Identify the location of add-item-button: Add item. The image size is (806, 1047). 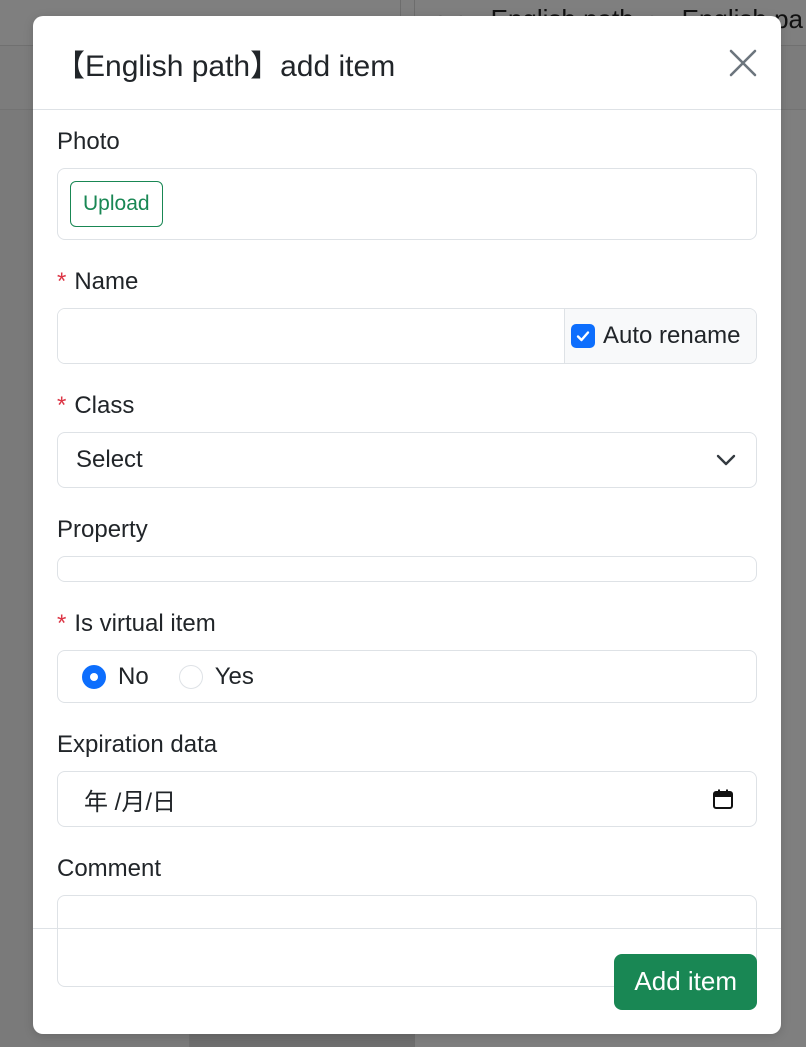
(685, 981).